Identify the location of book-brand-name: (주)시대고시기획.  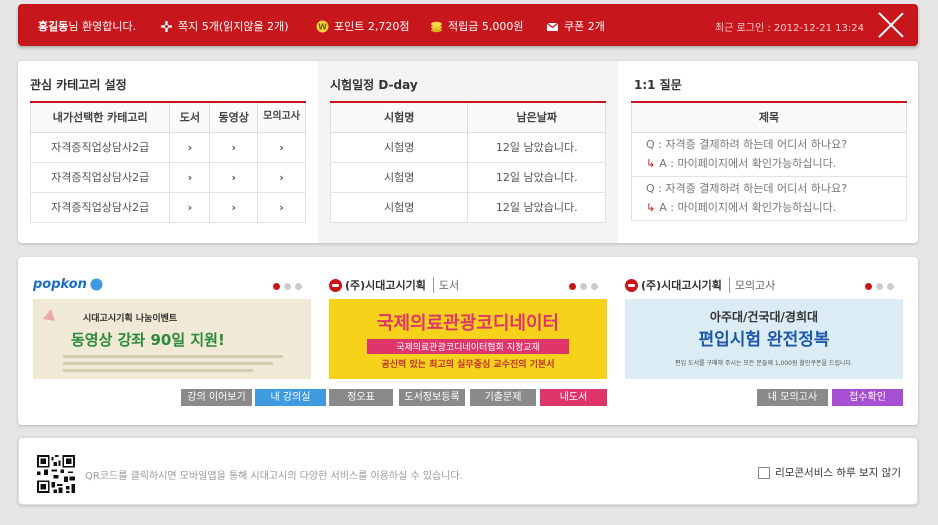
(385, 285).